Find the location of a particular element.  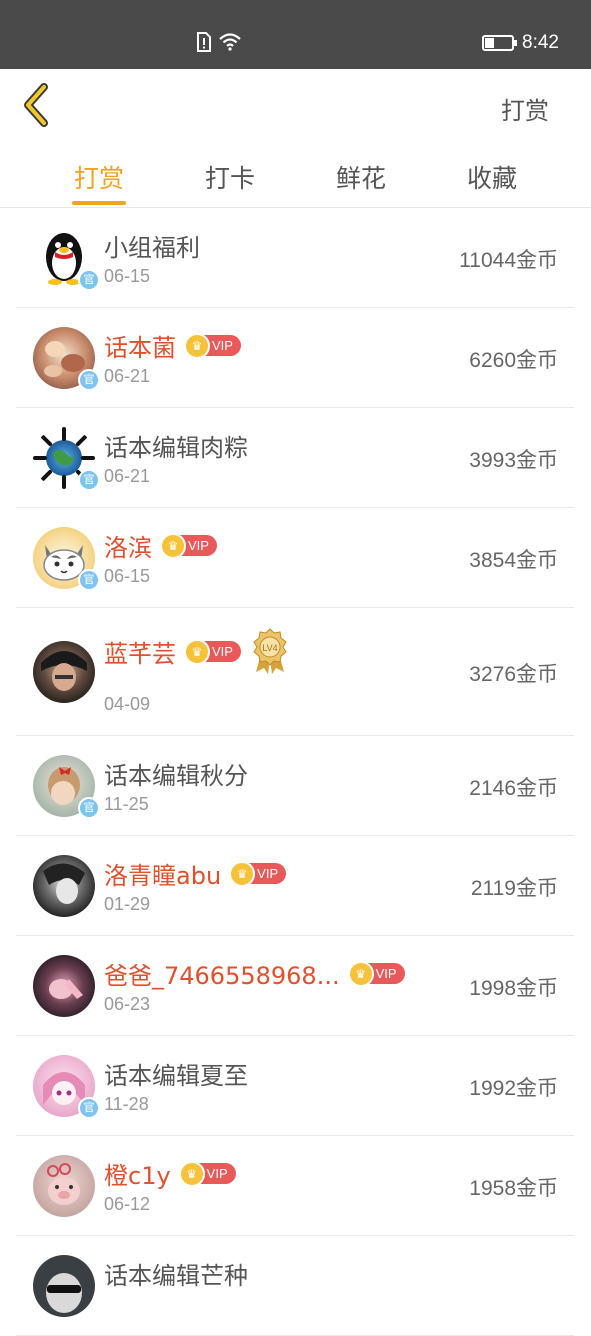

status-icons is located at coordinates (219, 42).